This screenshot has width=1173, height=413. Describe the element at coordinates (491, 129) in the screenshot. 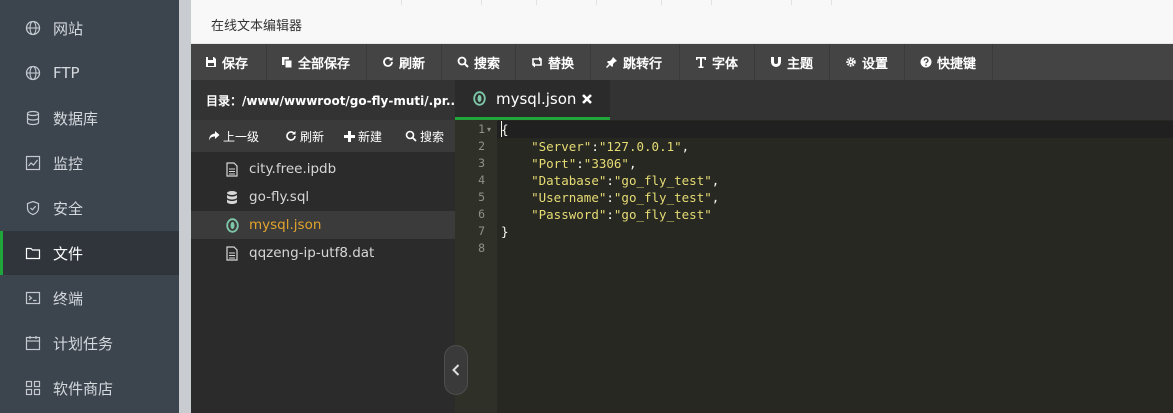

I see `fold-arrow-icon: ▾` at that location.